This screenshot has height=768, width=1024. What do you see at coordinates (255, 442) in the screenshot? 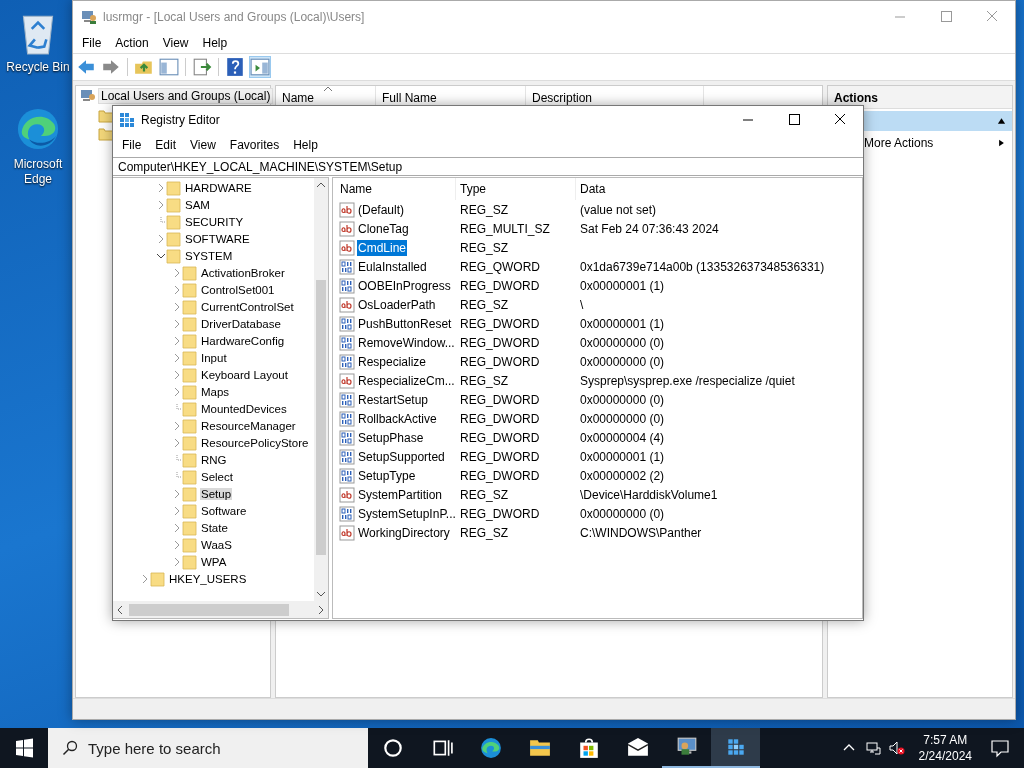
I see `tree-item: ResourcePolicyStore` at bounding box center [255, 442].